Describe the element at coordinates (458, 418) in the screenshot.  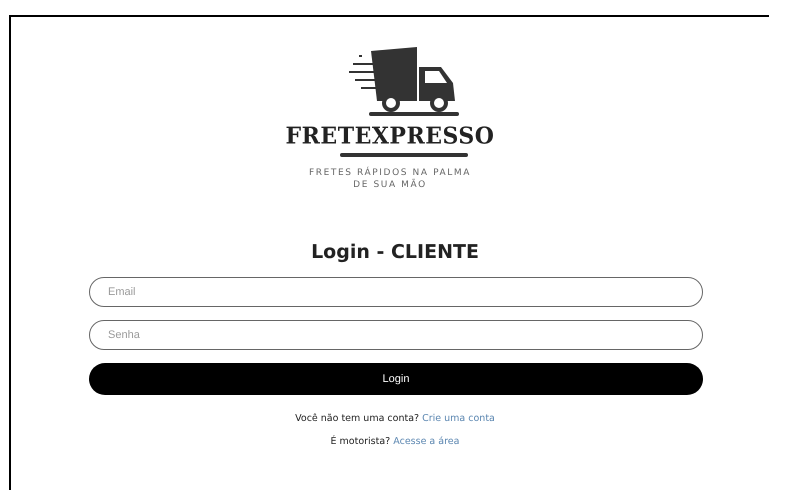
I see `link: Crie uma conta` at that location.